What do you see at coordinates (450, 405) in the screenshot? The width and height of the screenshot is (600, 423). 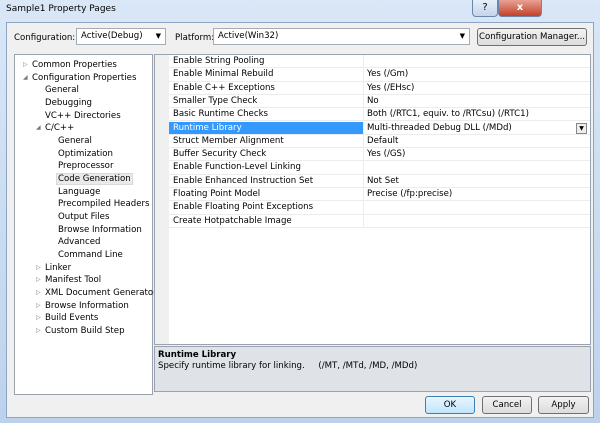 I see `ok-button: OK` at bounding box center [450, 405].